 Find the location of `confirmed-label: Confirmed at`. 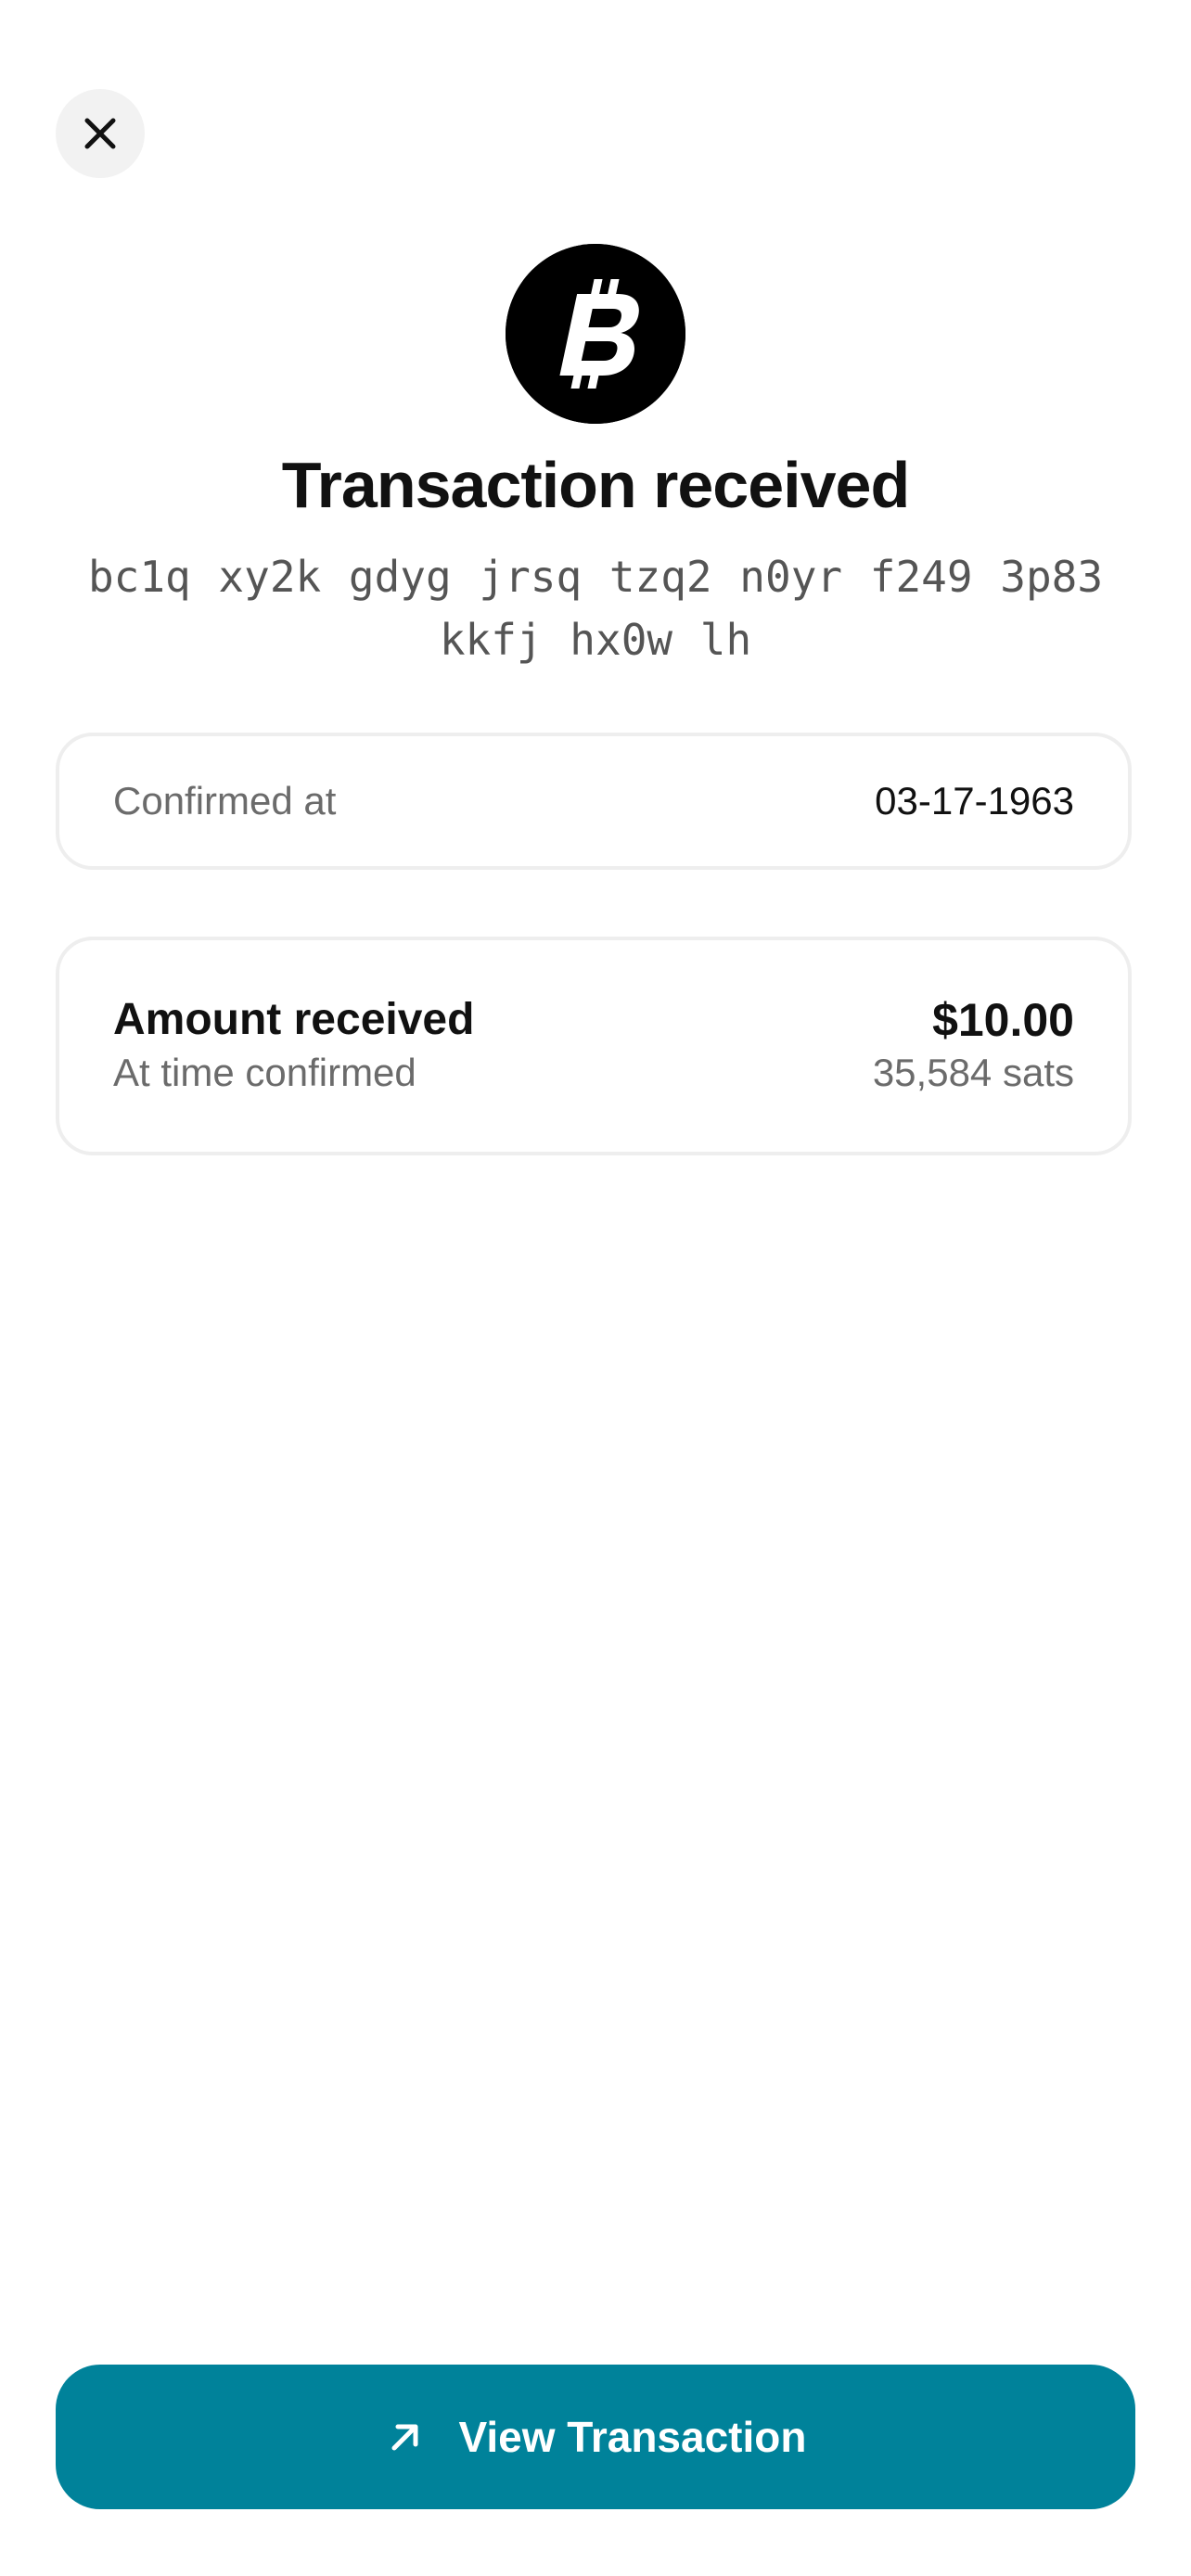

confirmed-label: Confirmed at is located at coordinates (225, 801).